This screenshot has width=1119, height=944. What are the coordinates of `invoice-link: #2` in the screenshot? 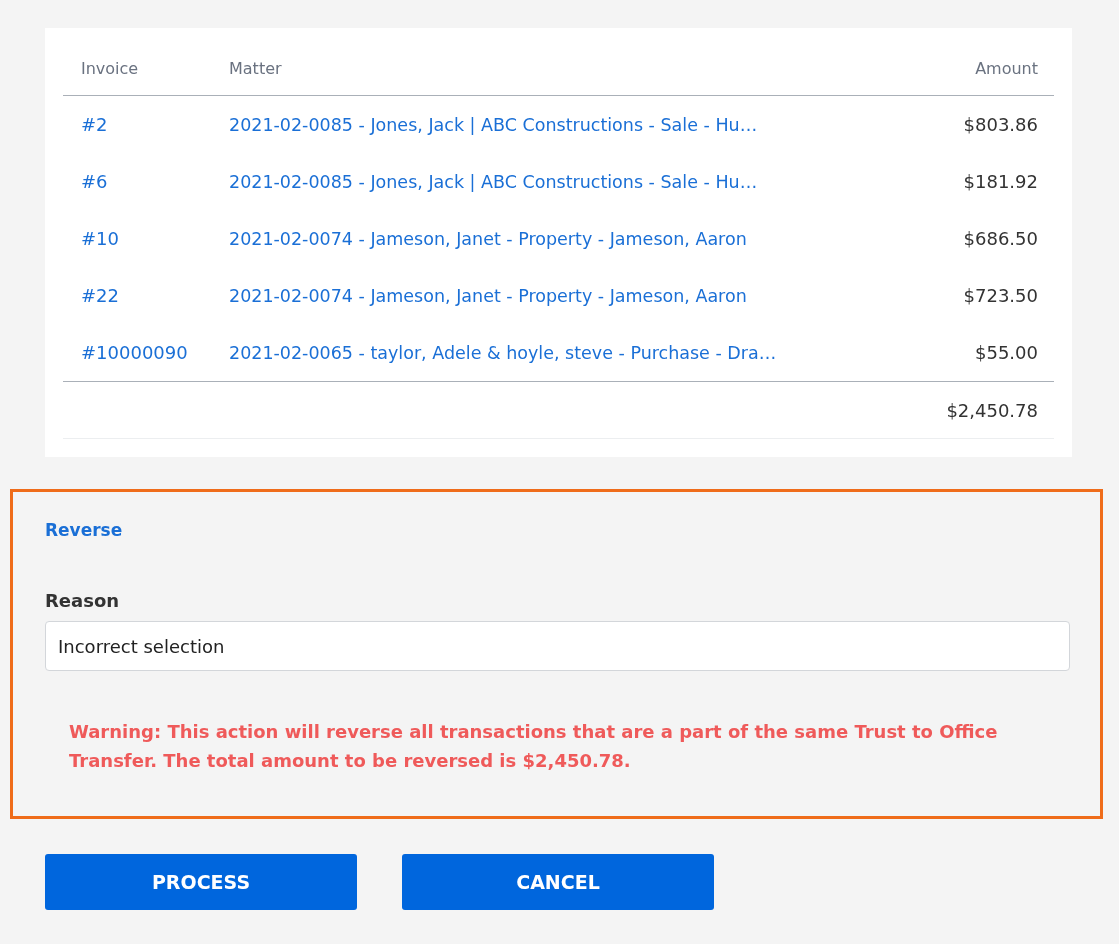 It's located at (146, 124).